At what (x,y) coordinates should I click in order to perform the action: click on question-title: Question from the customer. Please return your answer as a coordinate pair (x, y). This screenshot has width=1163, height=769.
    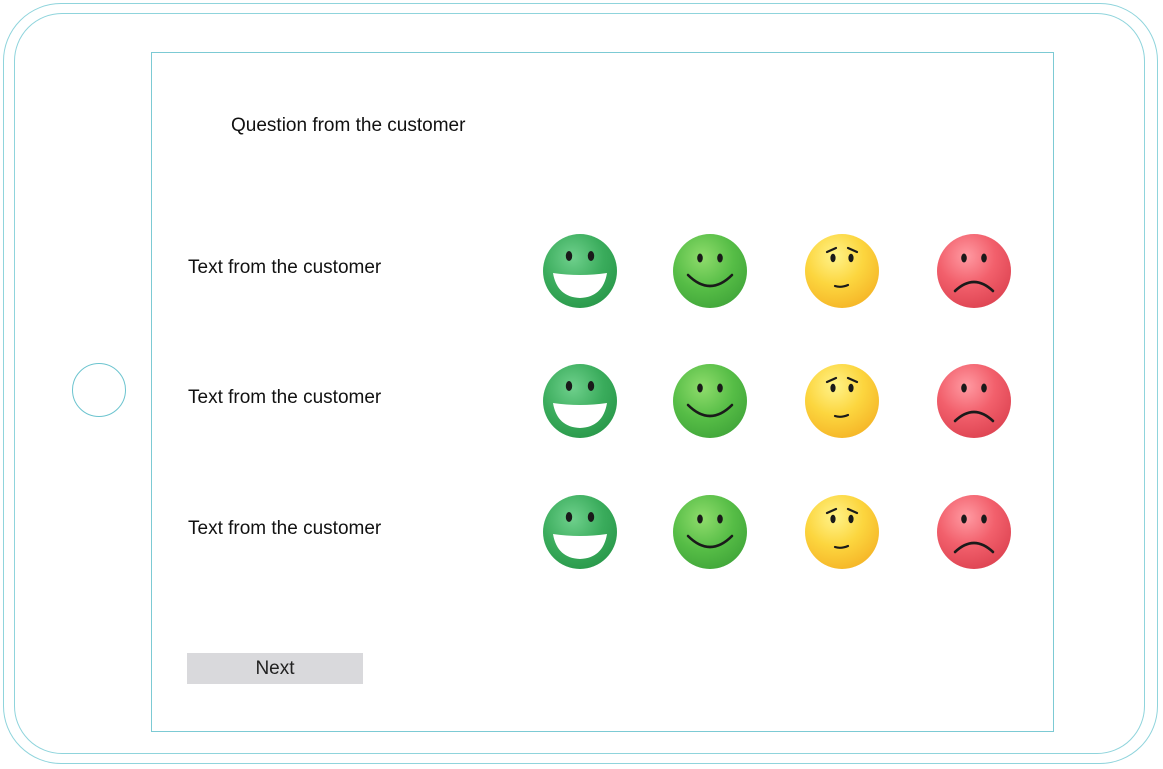
    Looking at the image, I should click on (348, 125).